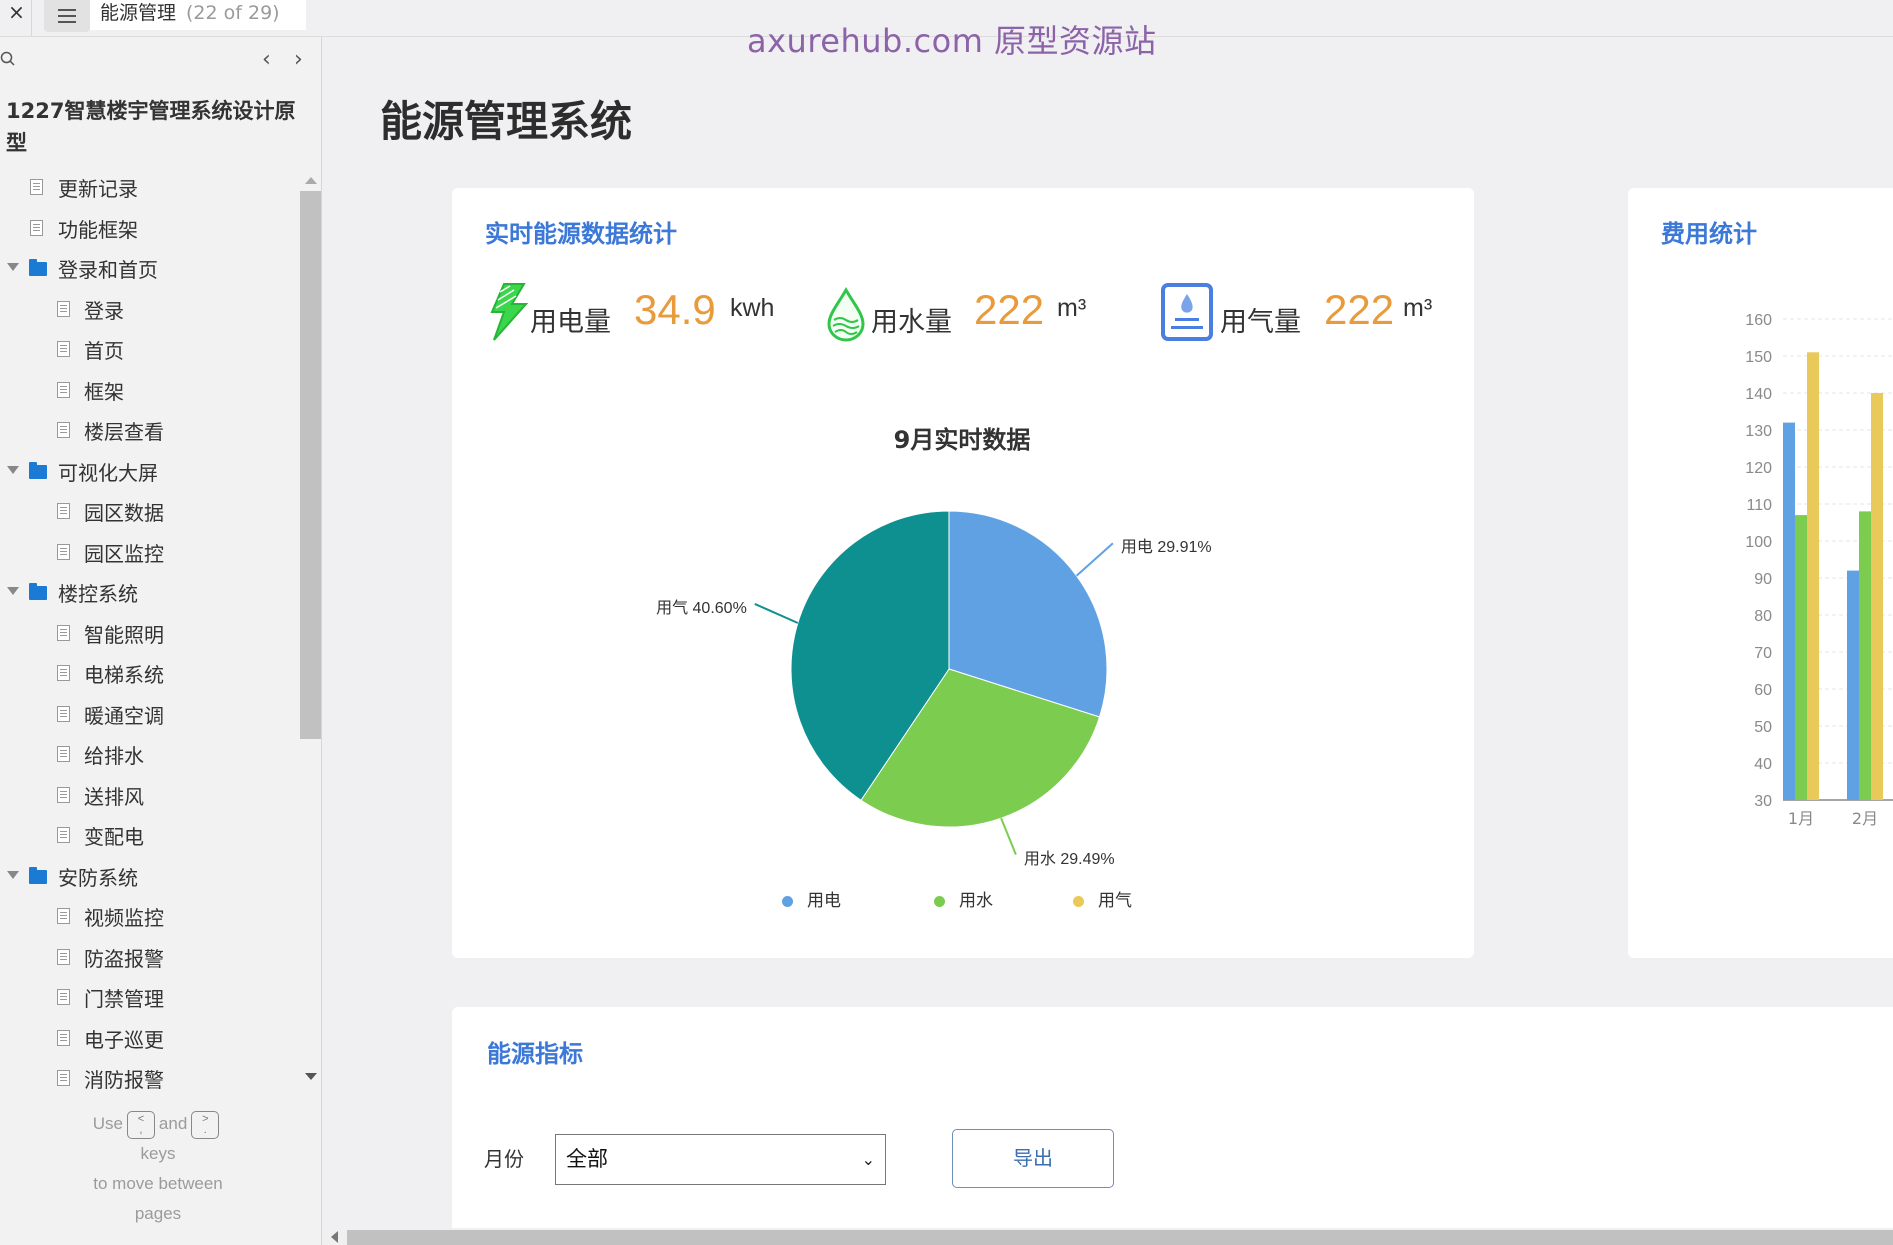 This screenshot has width=1893, height=1245. What do you see at coordinates (1789, 611) in the screenshot?
I see `bar-用电-1月` at bounding box center [1789, 611].